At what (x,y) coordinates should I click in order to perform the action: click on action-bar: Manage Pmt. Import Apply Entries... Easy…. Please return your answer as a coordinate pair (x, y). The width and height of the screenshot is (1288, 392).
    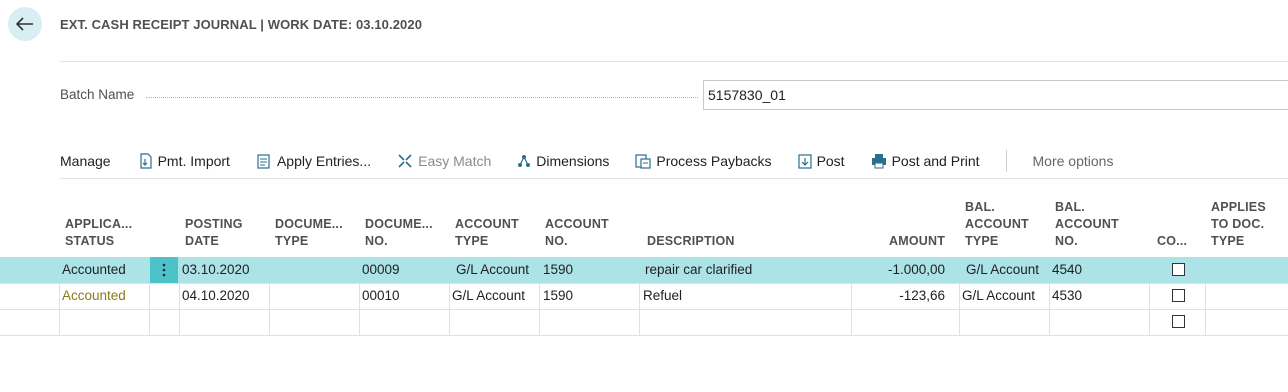
    Looking at the image, I should click on (674, 161).